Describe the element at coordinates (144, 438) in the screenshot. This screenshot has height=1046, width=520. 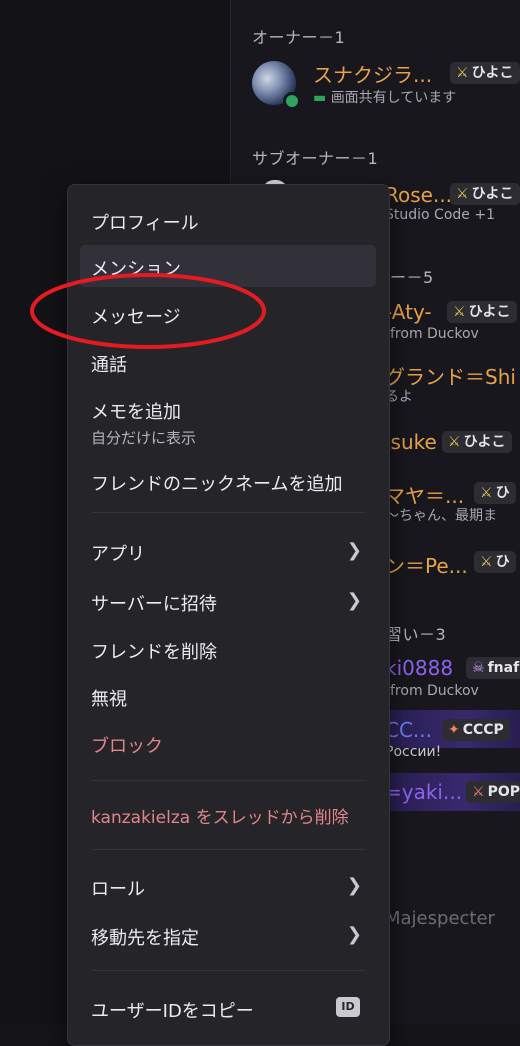
I see `menu-item-hint: 自分だけに表示` at that location.